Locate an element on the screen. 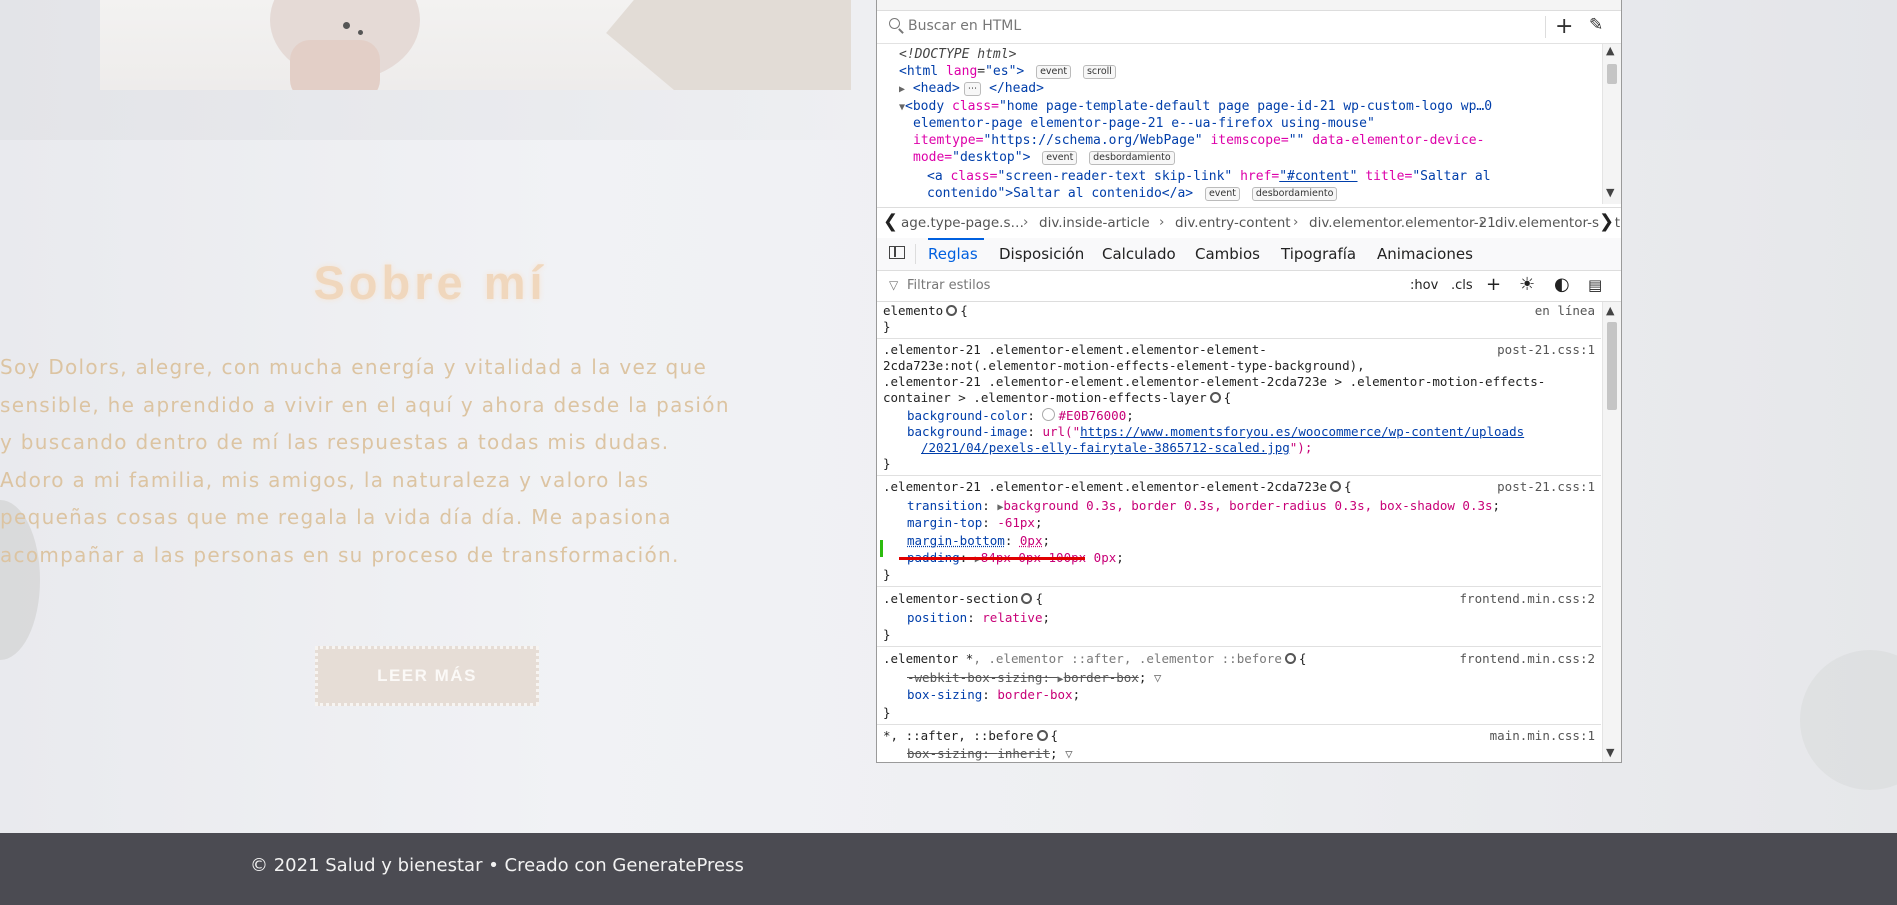 The height and width of the screenshot is (905, 1897). class-toggle-button: .cls is located at coordinates (1462, 285).